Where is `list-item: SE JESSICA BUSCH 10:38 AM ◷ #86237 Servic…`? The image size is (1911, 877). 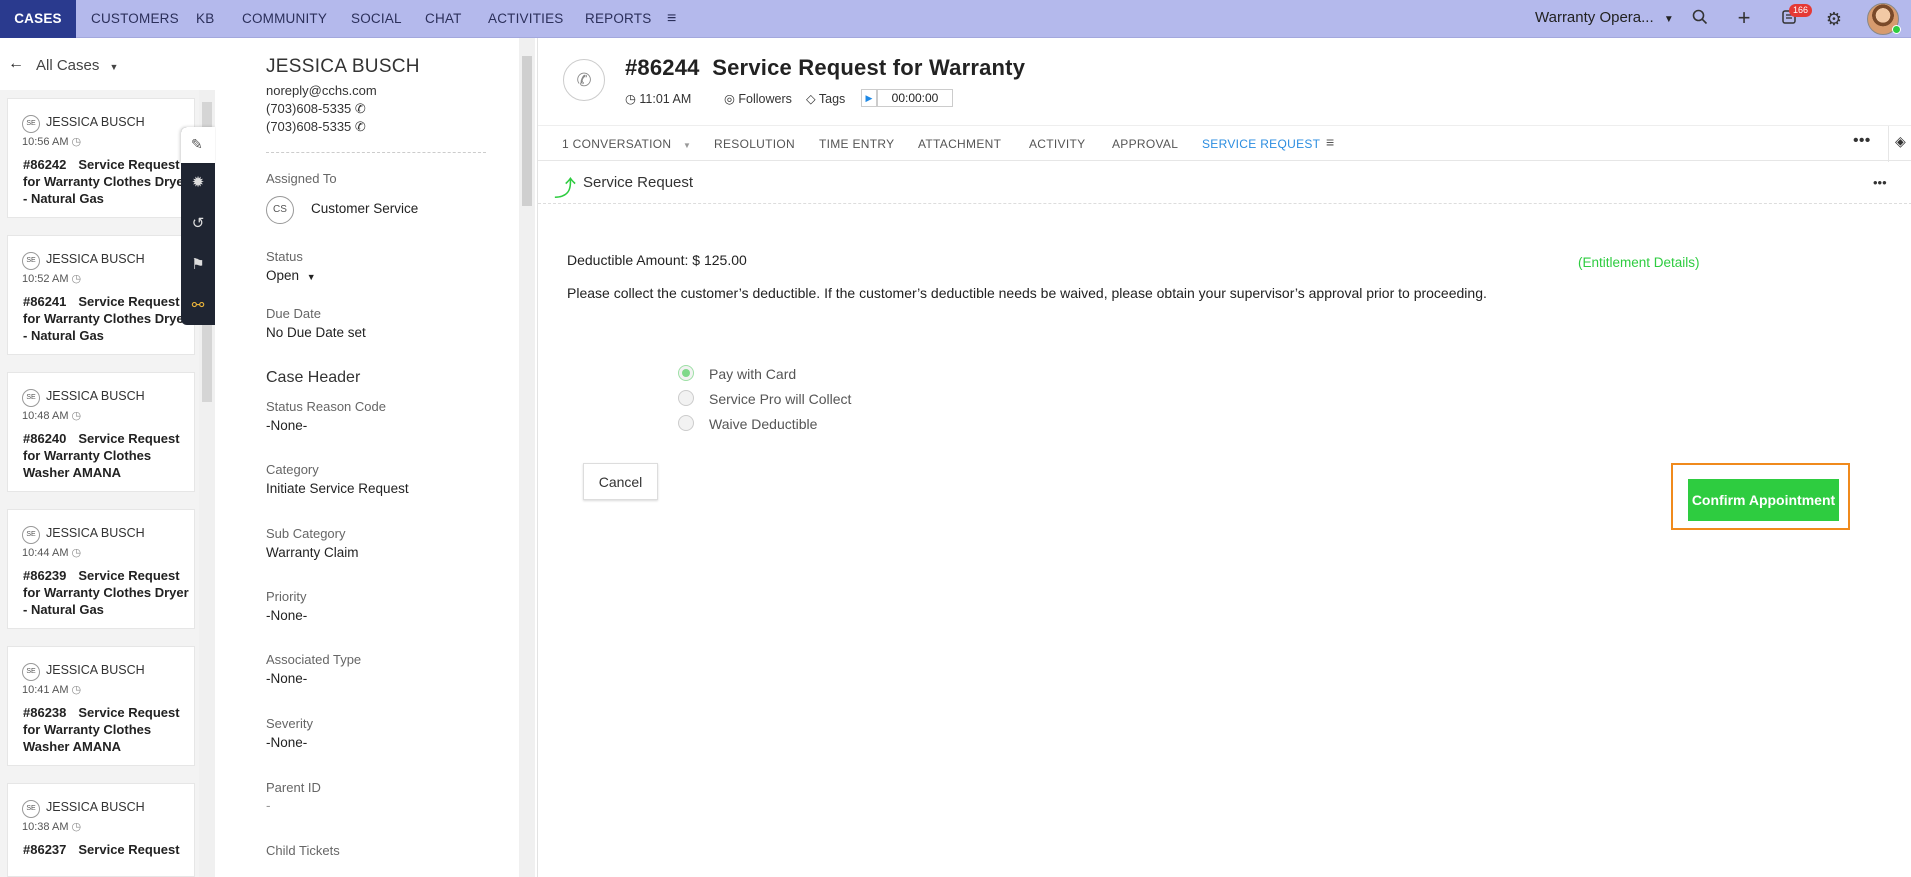 list-item: SE JESSICA BUSCH 10:38 AM ◷ #86237 Servic… is located at coordinates (101, 830).